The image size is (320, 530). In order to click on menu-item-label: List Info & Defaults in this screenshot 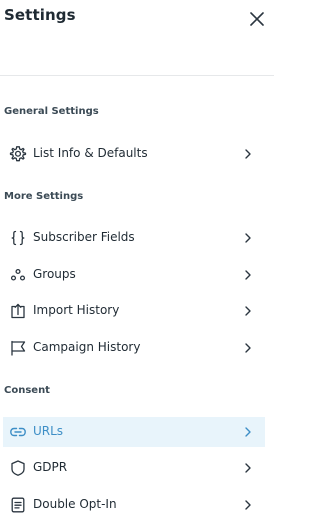, I will do `click(90, 153)`.